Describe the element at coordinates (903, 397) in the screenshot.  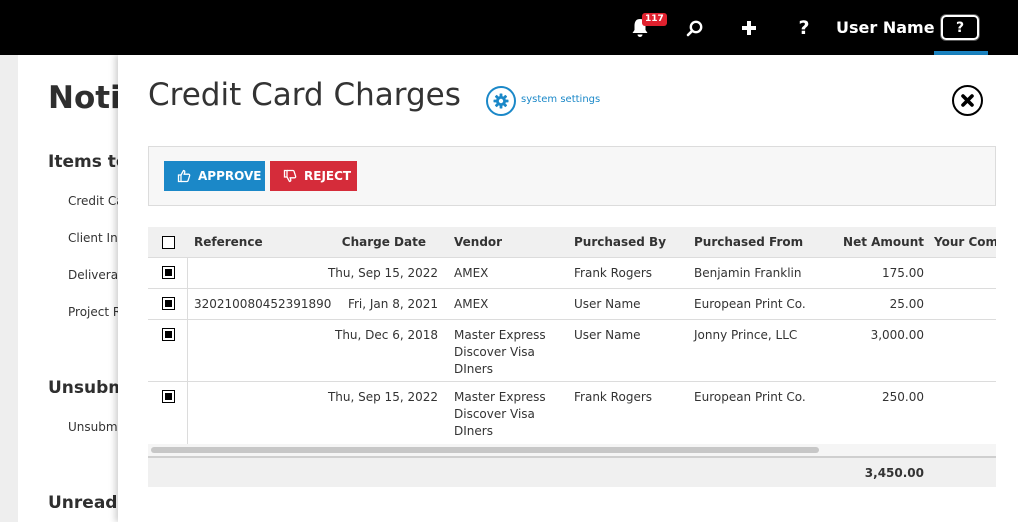
I see `cell-net-amount: 250.00` at that location.